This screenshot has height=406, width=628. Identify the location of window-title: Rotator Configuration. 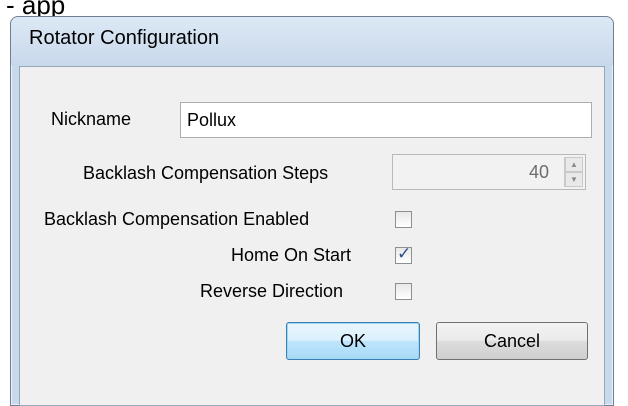
(124, 38).